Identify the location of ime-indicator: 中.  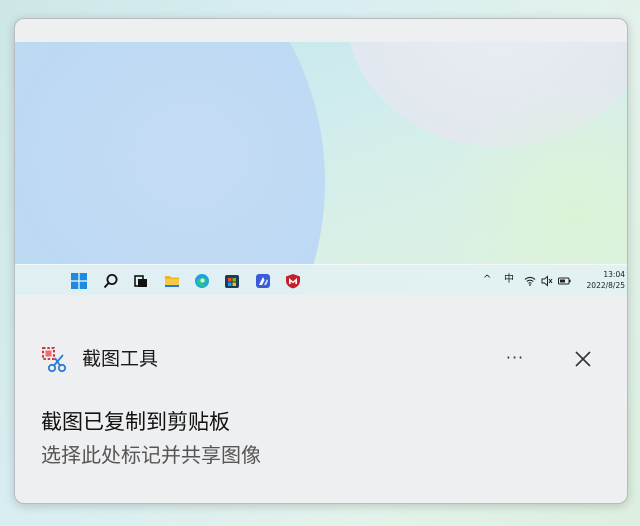
(509, 280).